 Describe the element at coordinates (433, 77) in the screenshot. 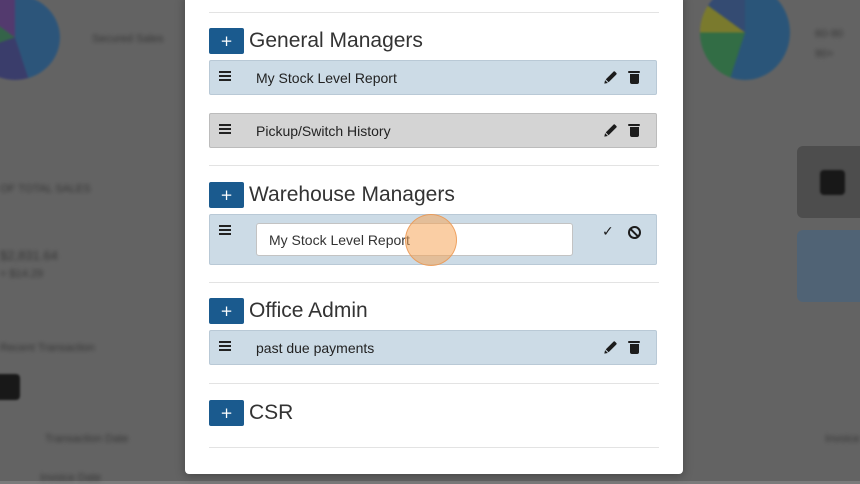

I see `report-row: My Stock Level Report` at that location.